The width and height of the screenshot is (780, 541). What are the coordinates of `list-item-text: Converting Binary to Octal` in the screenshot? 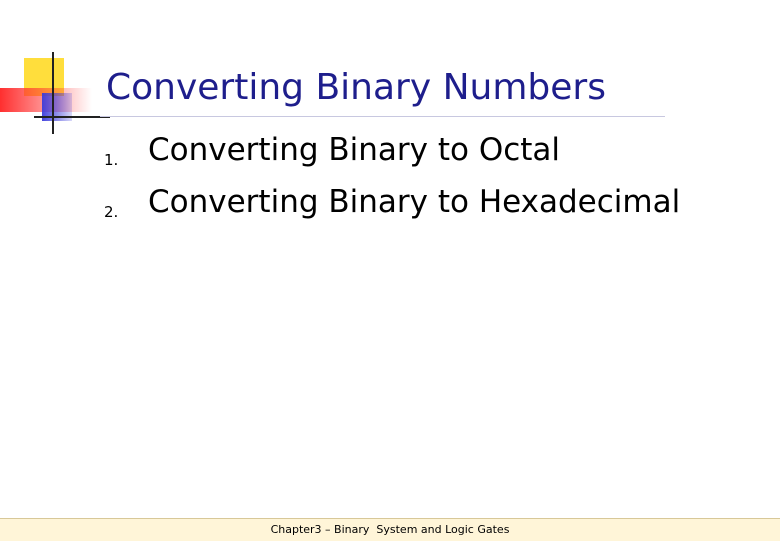 It's located at (354, 150).